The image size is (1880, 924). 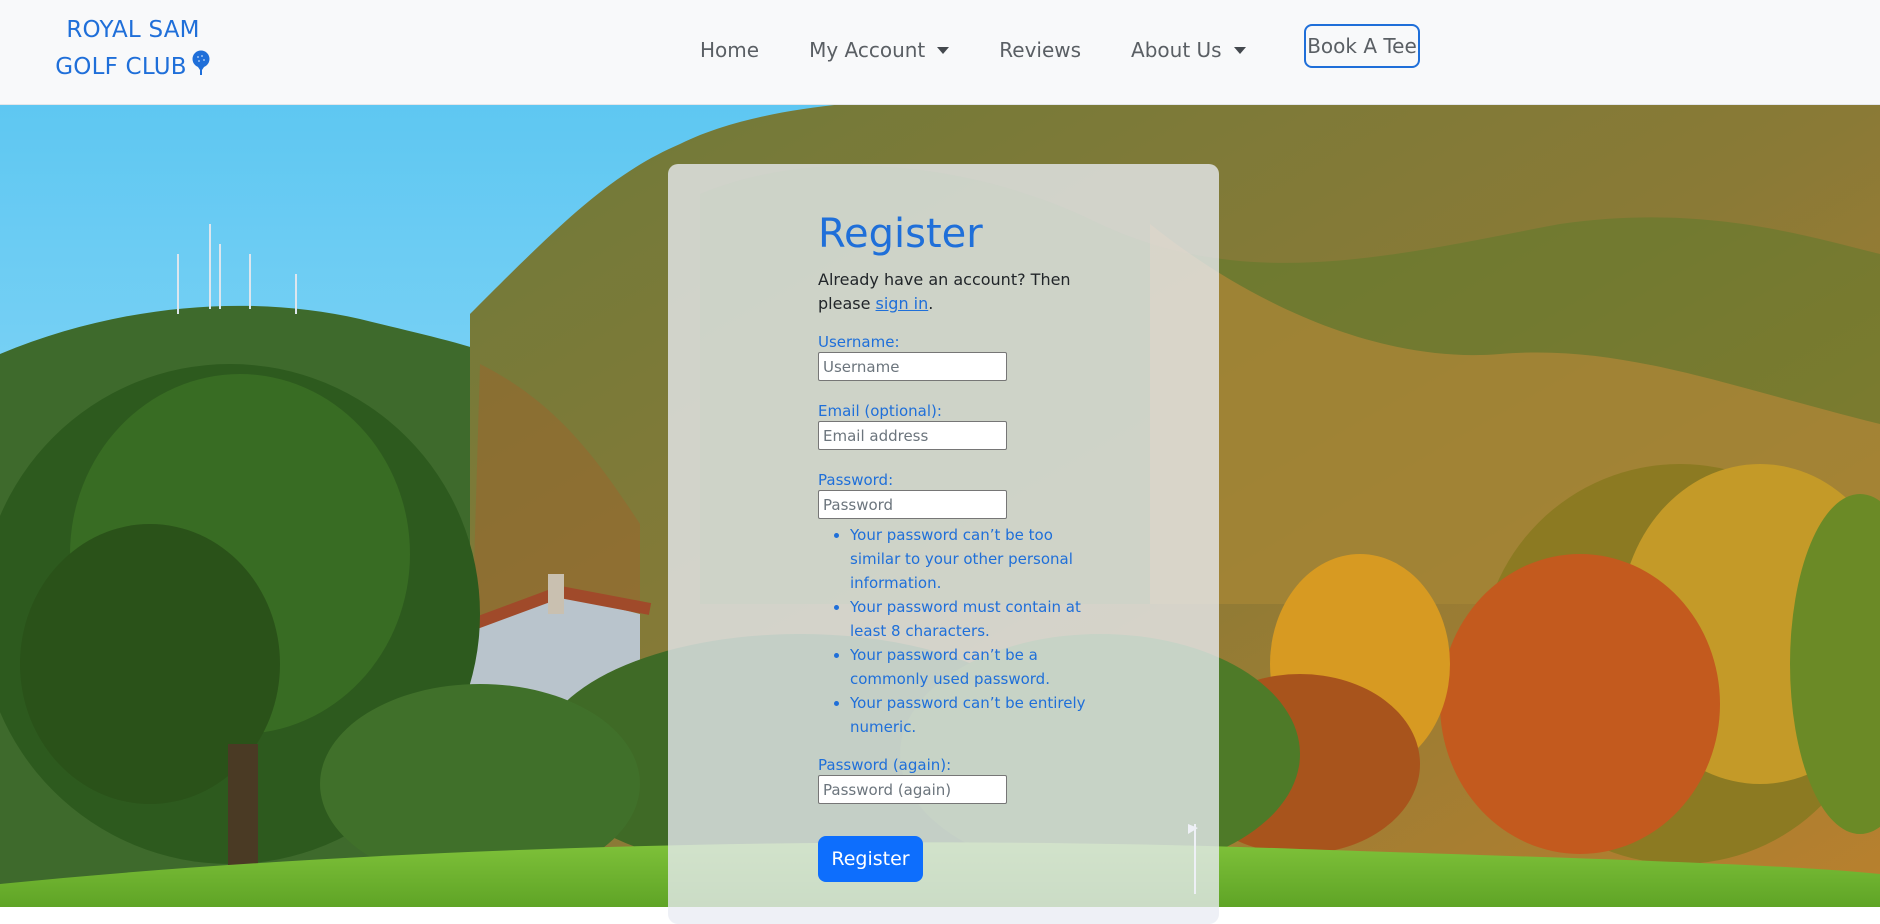 I want to click on nav-about-us-label: About Us, so click(x=1176, y=50).